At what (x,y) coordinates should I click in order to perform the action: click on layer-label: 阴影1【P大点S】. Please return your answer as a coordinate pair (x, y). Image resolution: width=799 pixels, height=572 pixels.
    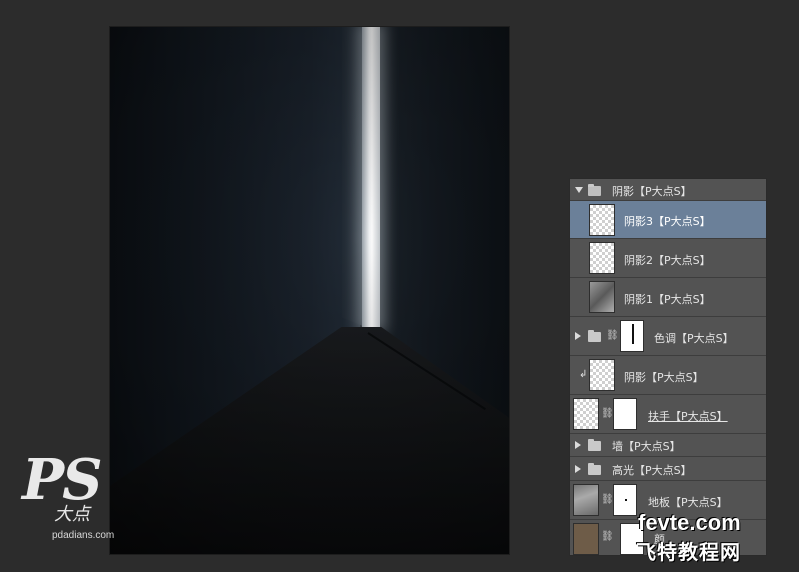
    Looking at the image, I should click on (667, 299).